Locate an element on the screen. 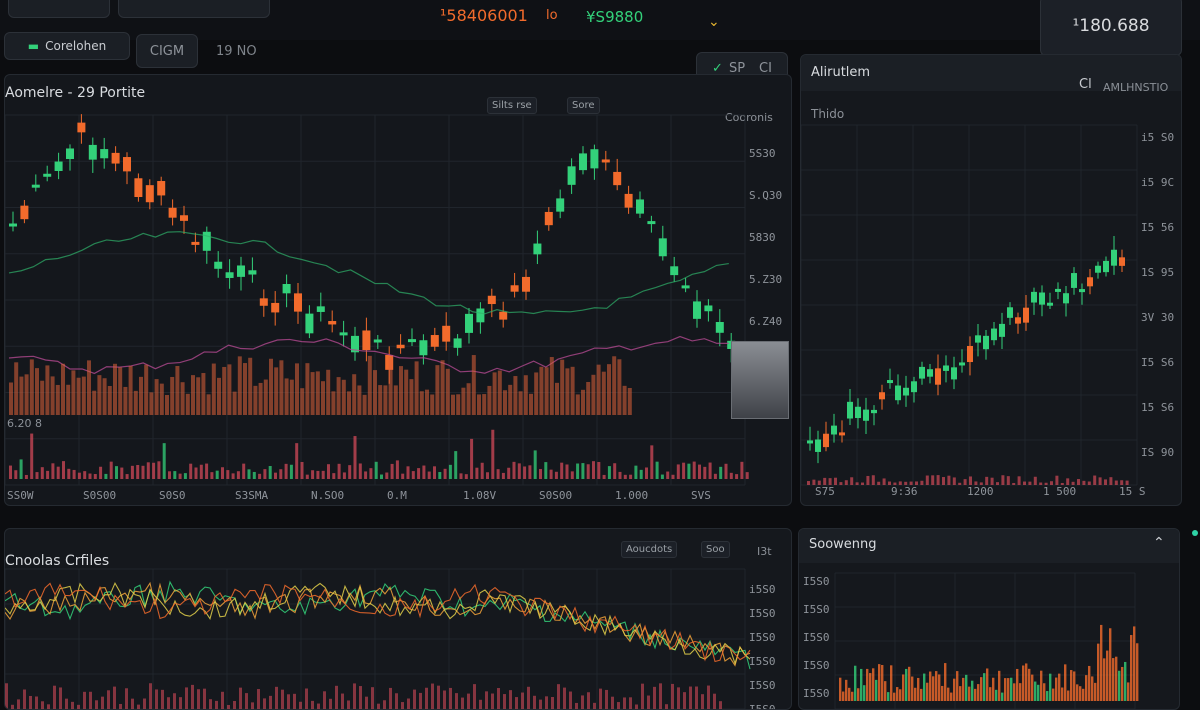  tab-19no: 19 NO is located at coordinates (236, 51).